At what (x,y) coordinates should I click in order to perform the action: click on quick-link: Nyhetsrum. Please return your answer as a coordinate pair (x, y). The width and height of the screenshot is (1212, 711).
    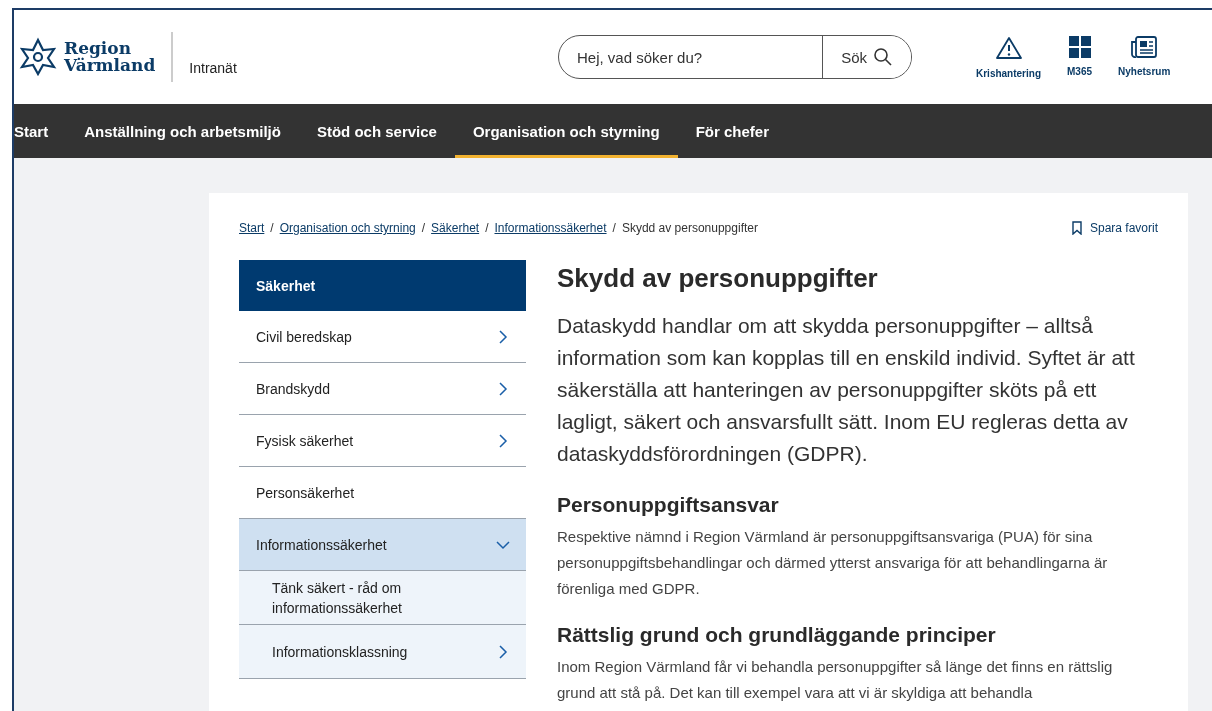
    Looking at the image, I should click on (1144, 57).